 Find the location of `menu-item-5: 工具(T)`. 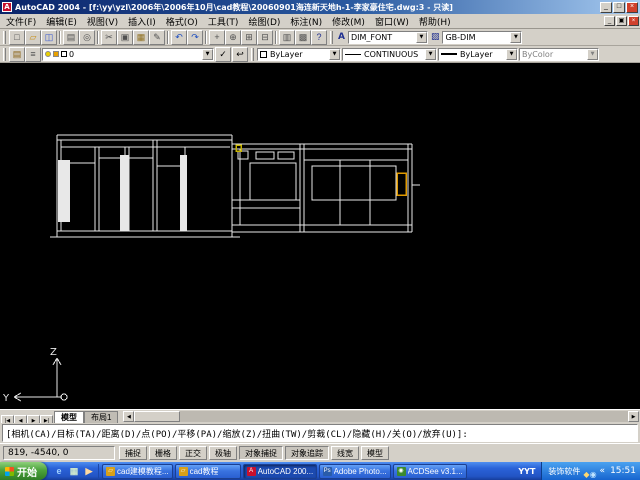

menu-item-5: 工具(T) is located at coordinates (223, 21).